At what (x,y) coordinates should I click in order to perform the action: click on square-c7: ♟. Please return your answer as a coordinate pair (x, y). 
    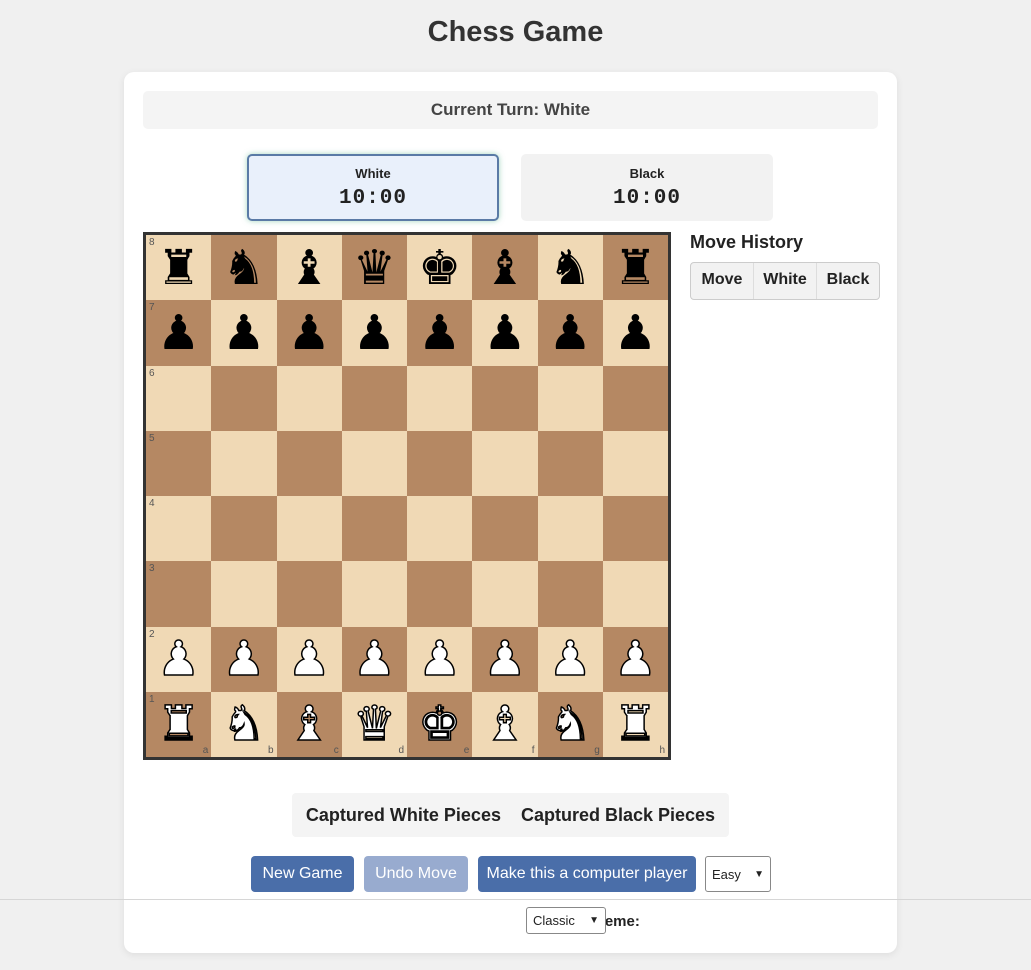
    Looking at the image, I should click on (309, 333).